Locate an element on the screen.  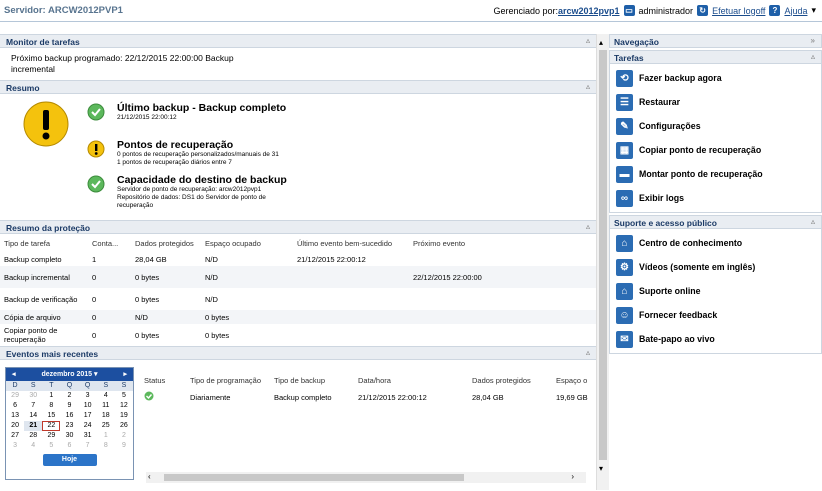
col-header: Data/hora is located at coordinates (411, 380).